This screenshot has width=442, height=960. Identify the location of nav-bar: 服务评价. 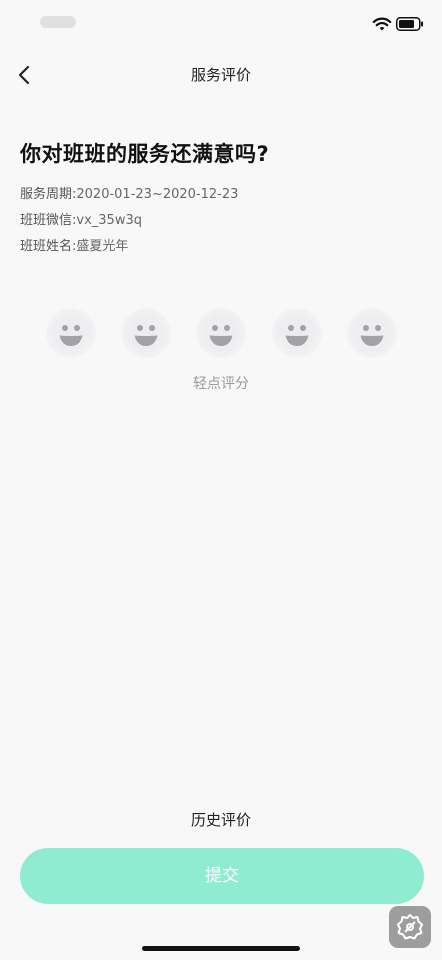
(221, 75).